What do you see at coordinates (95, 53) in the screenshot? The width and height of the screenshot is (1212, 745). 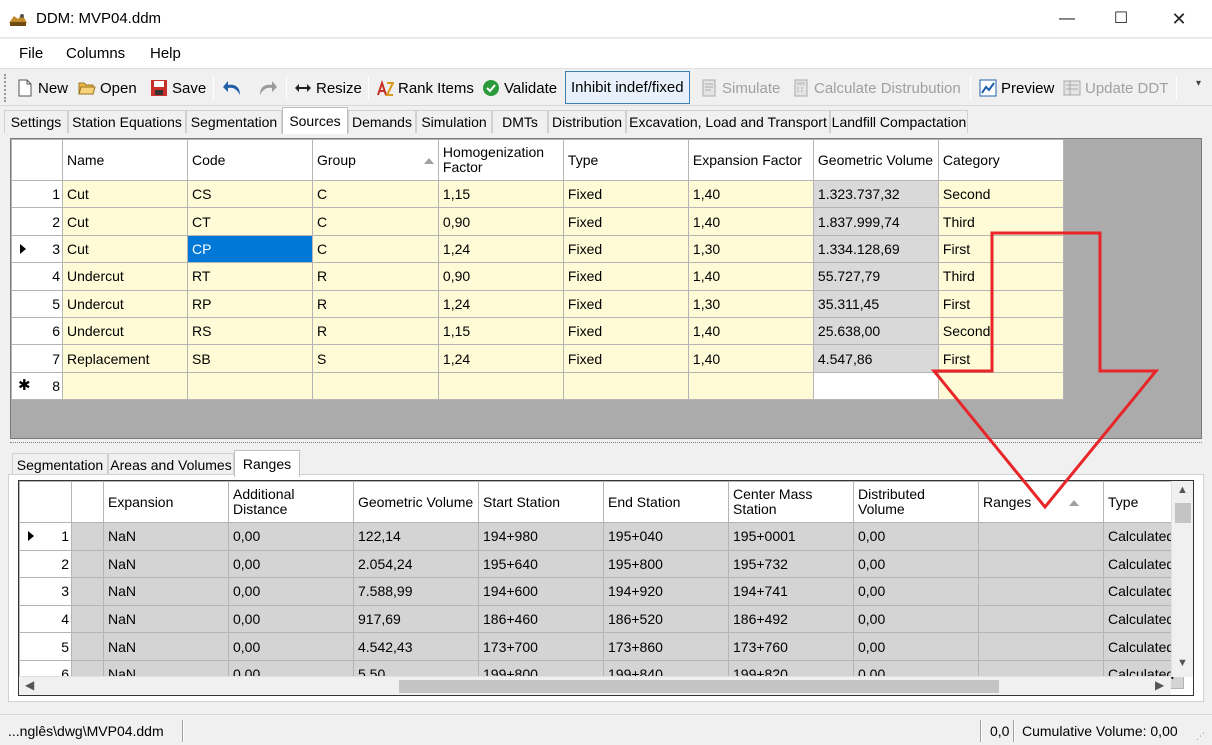 I see `menu-columns: Columns` at bounding box center [95, 53].